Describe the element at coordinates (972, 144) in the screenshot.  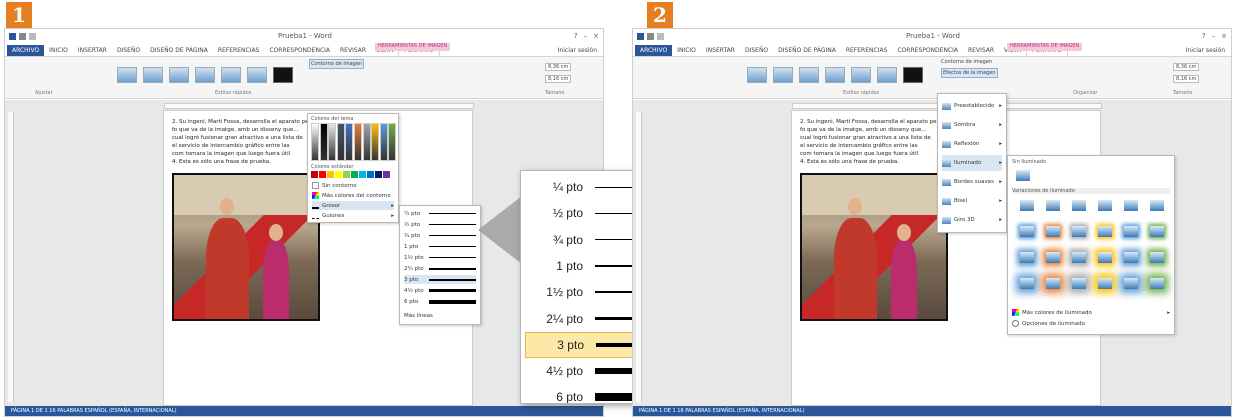
I see `effects-item: Reflexión ▸` at that location.